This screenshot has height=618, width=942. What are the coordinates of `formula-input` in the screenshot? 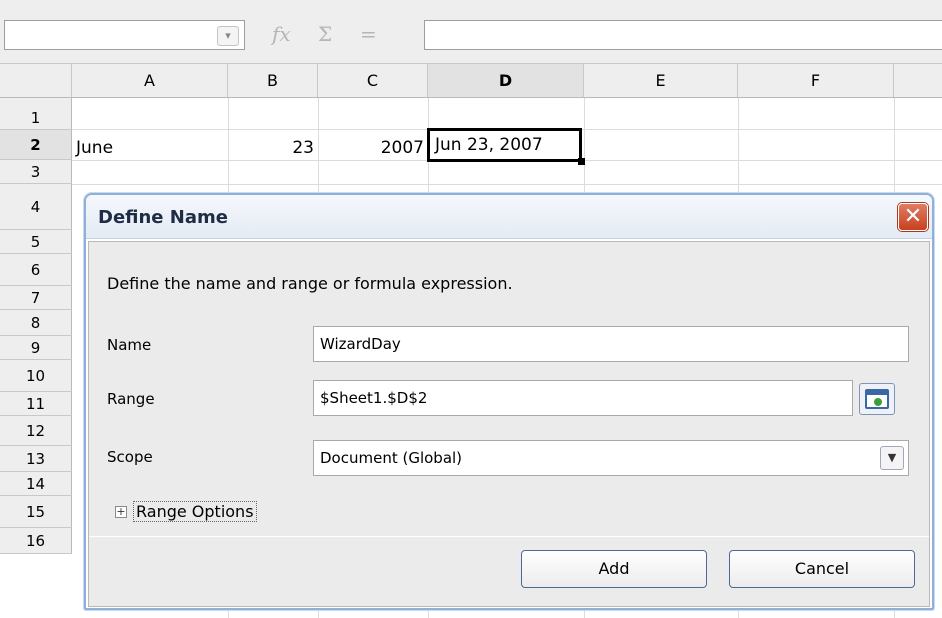 It's located at (683, 35).